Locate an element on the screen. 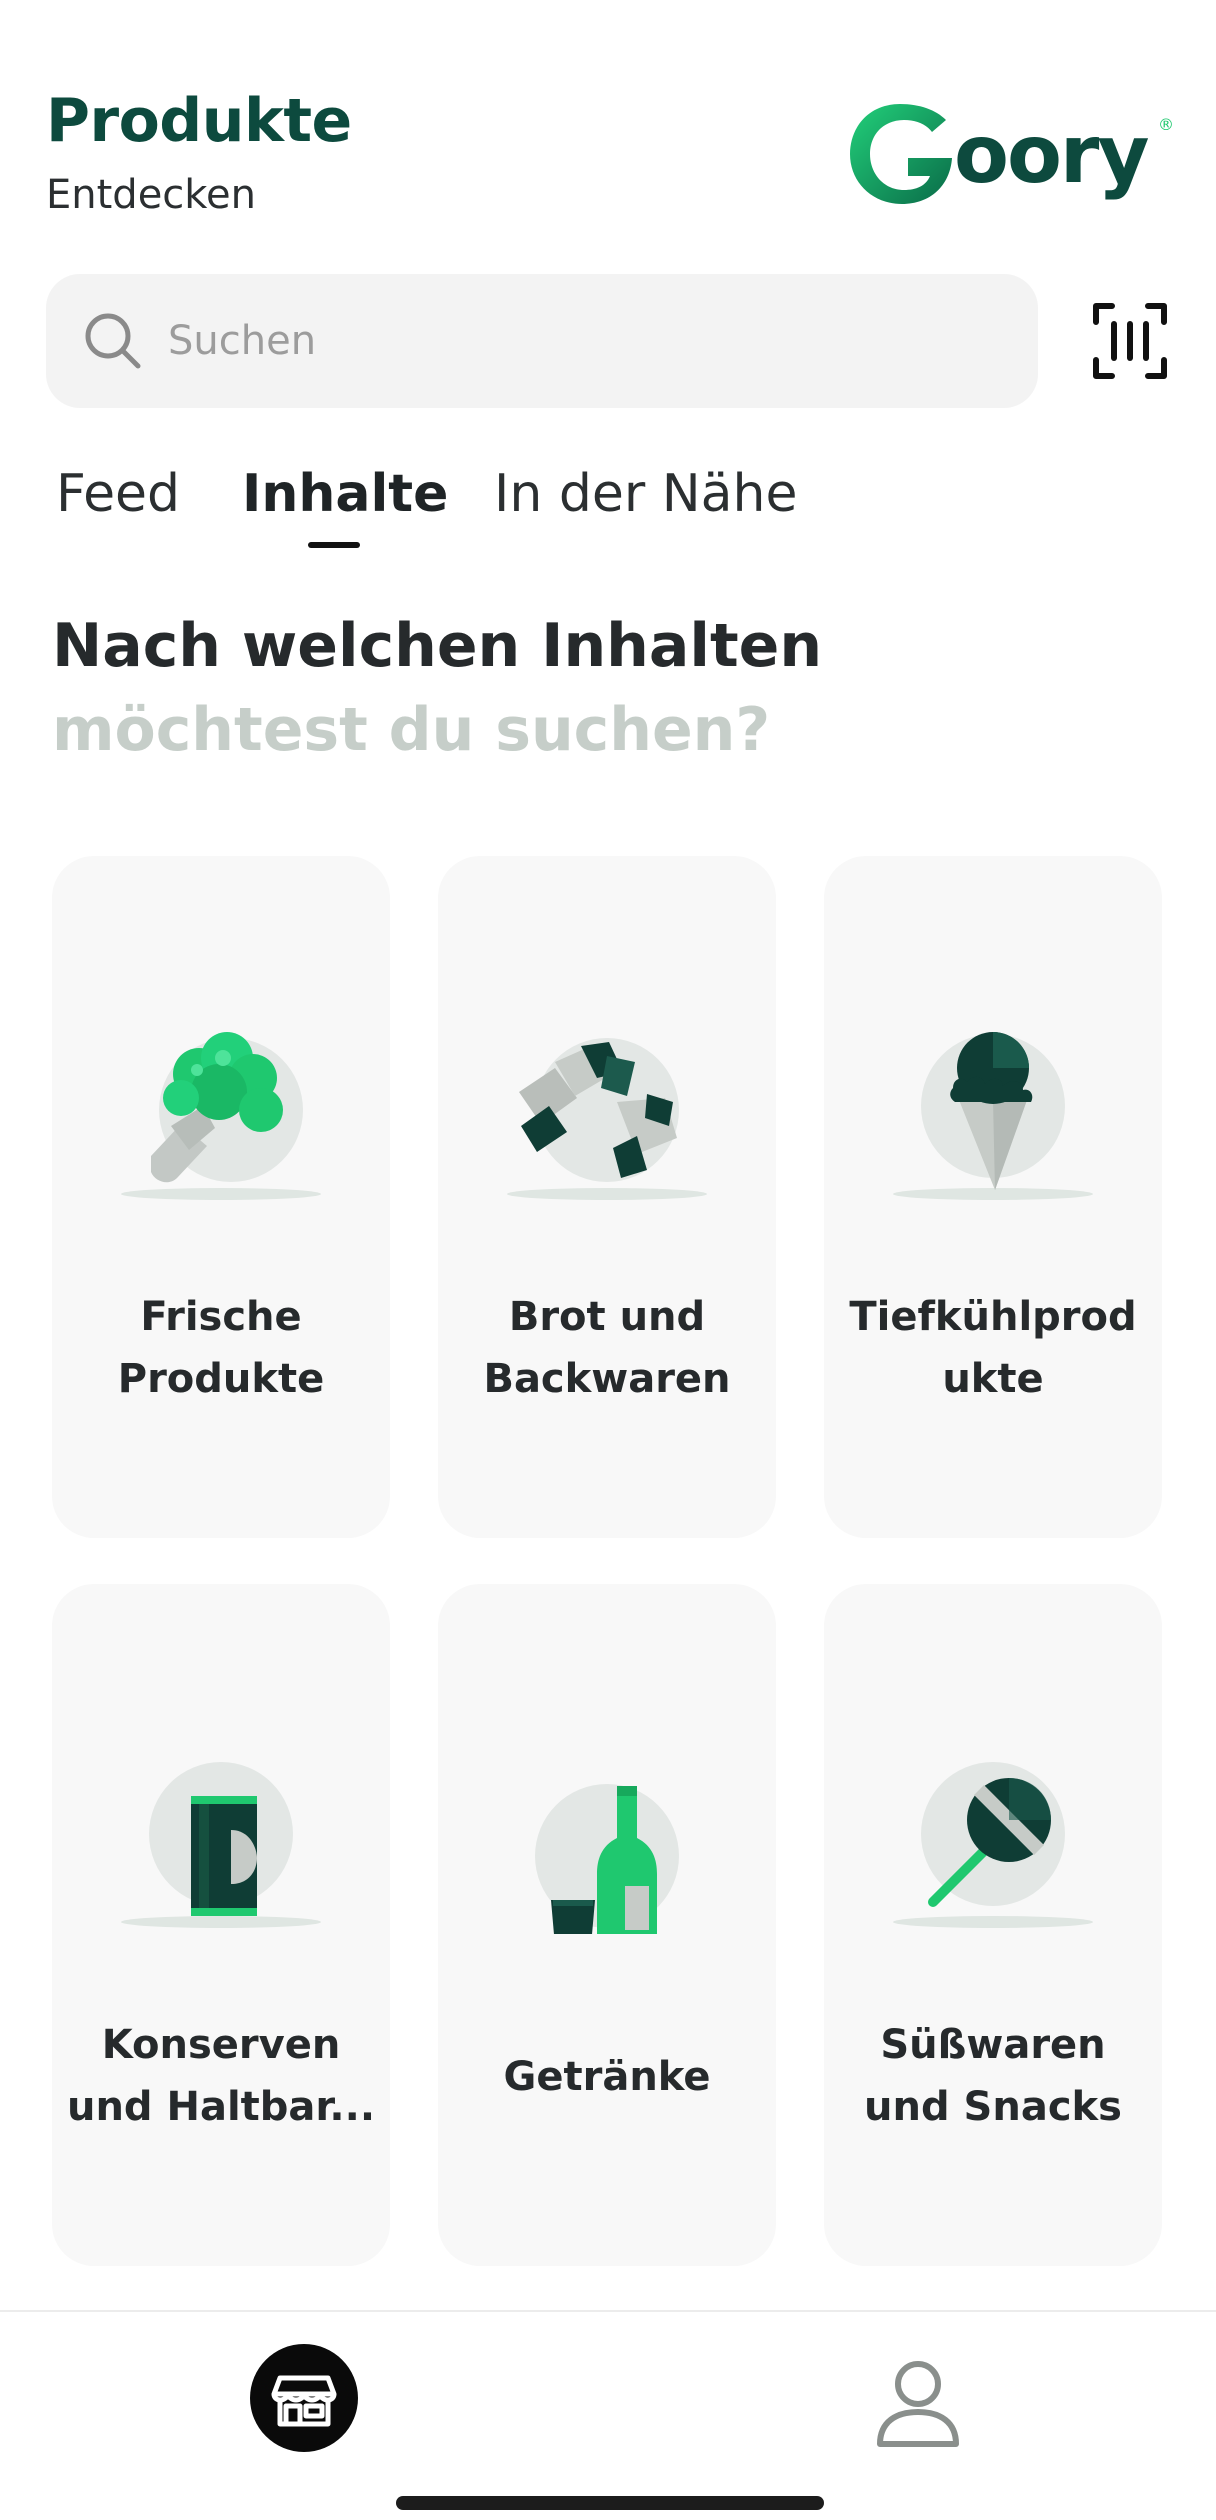 Image resolution: width=1216 pixels, height=2520 pixels. category-label: Brot und Backwaren is located at coordinates (607, 1348).